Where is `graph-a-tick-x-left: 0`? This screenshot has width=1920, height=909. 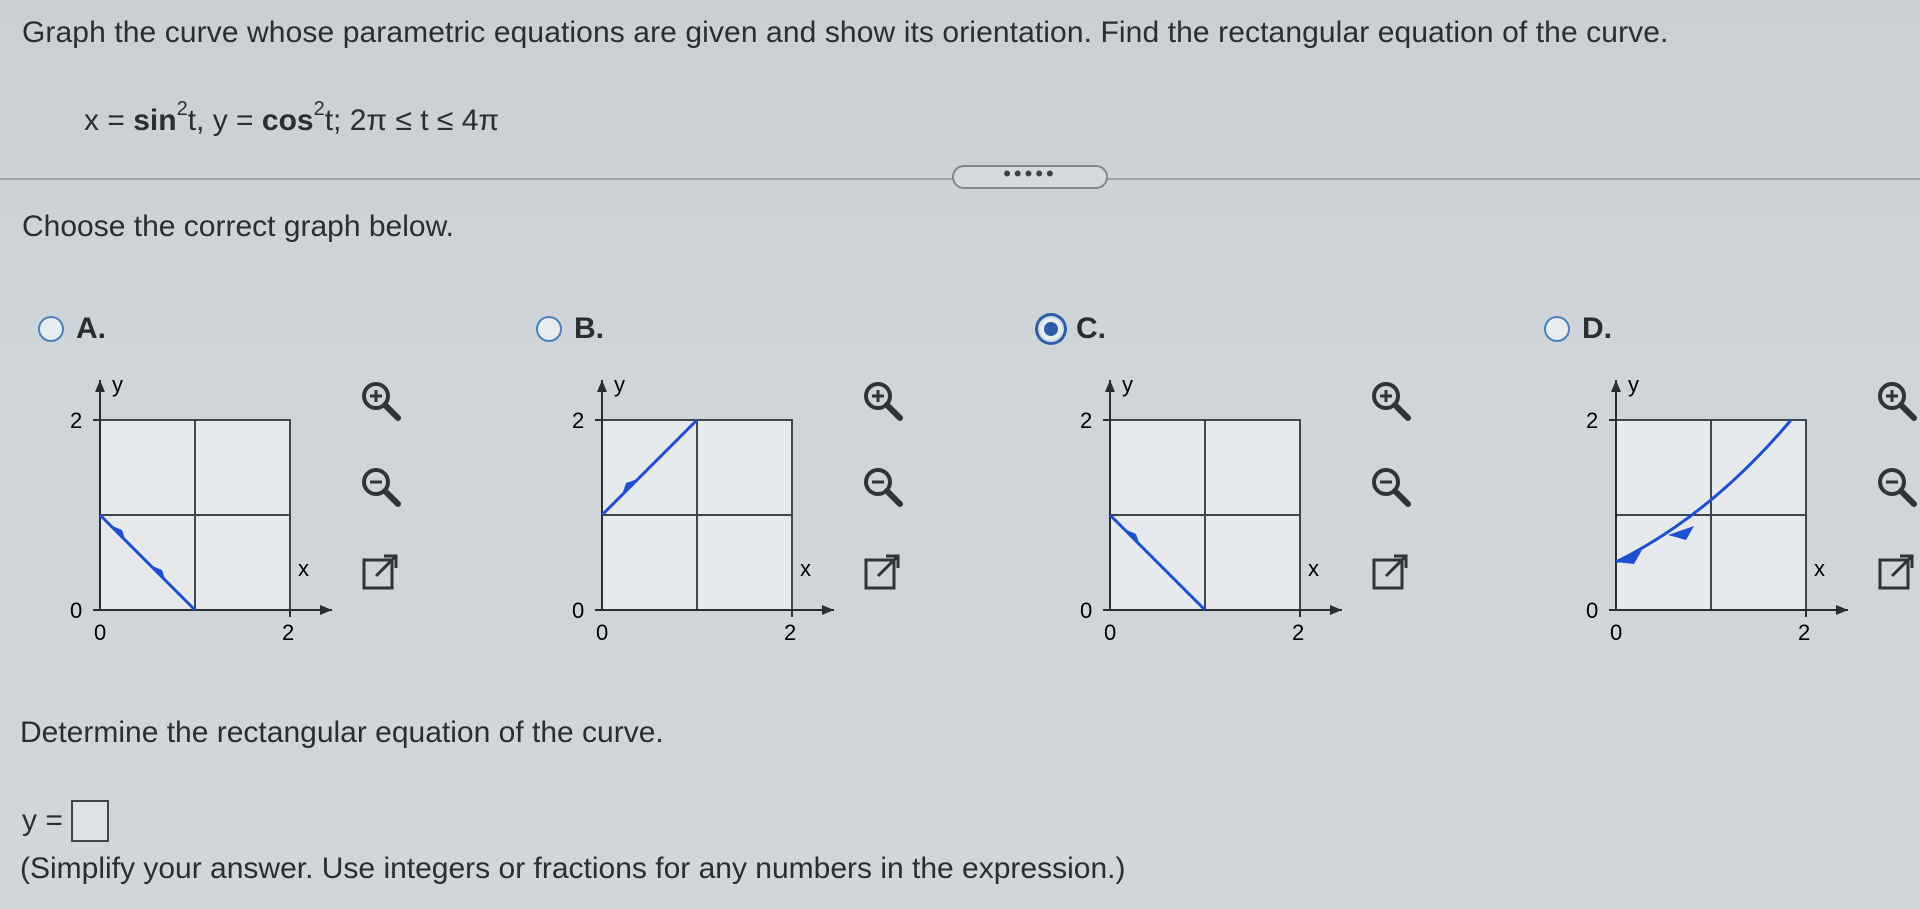 graph-a-tick-x-left: 0 is located at coordinates (100, 632).